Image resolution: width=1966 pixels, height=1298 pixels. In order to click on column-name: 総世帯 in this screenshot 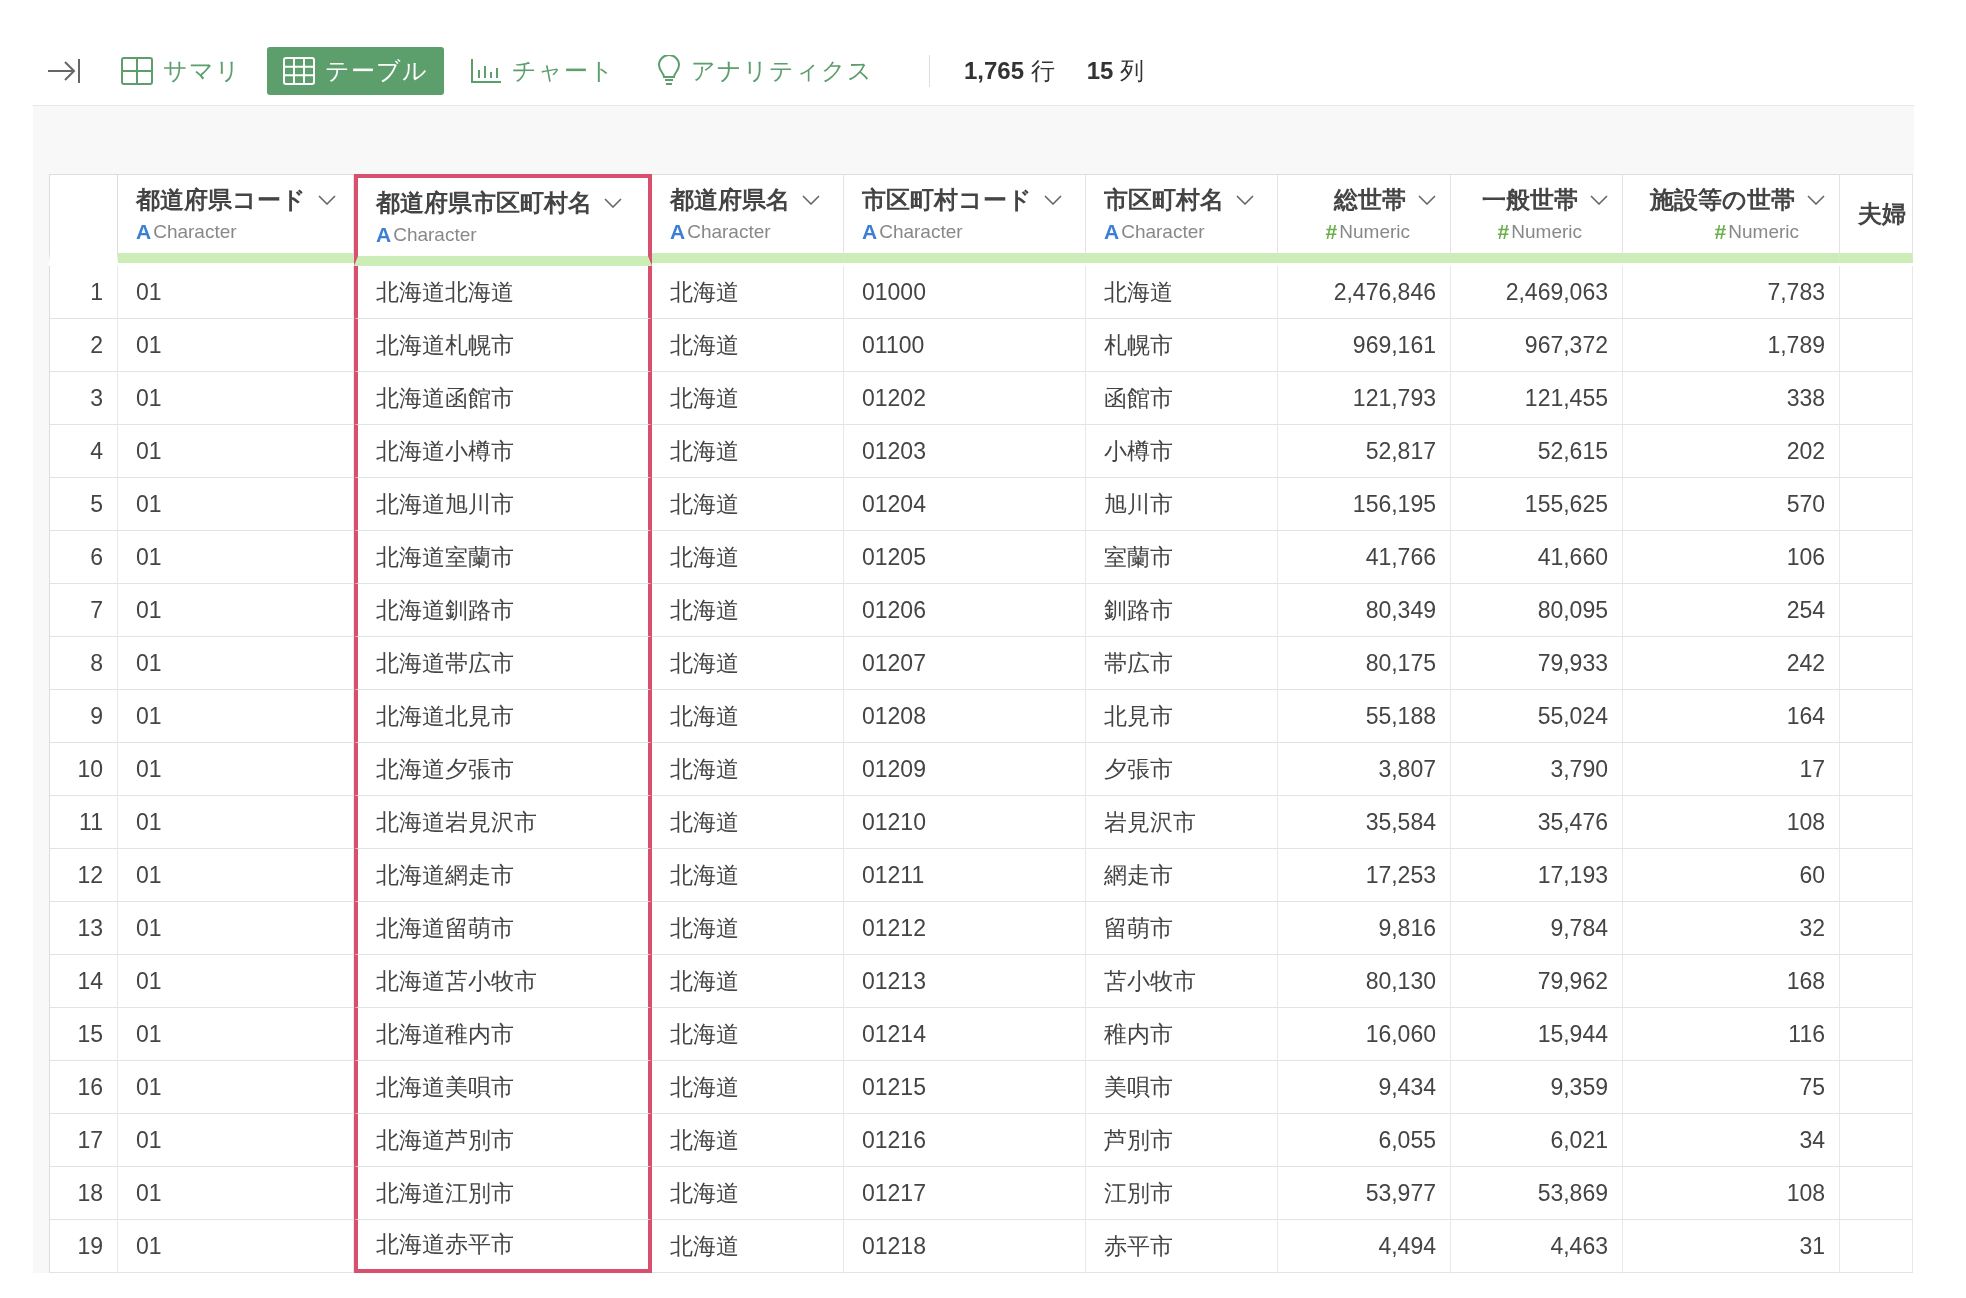, I will do `click(1370, 200)`.